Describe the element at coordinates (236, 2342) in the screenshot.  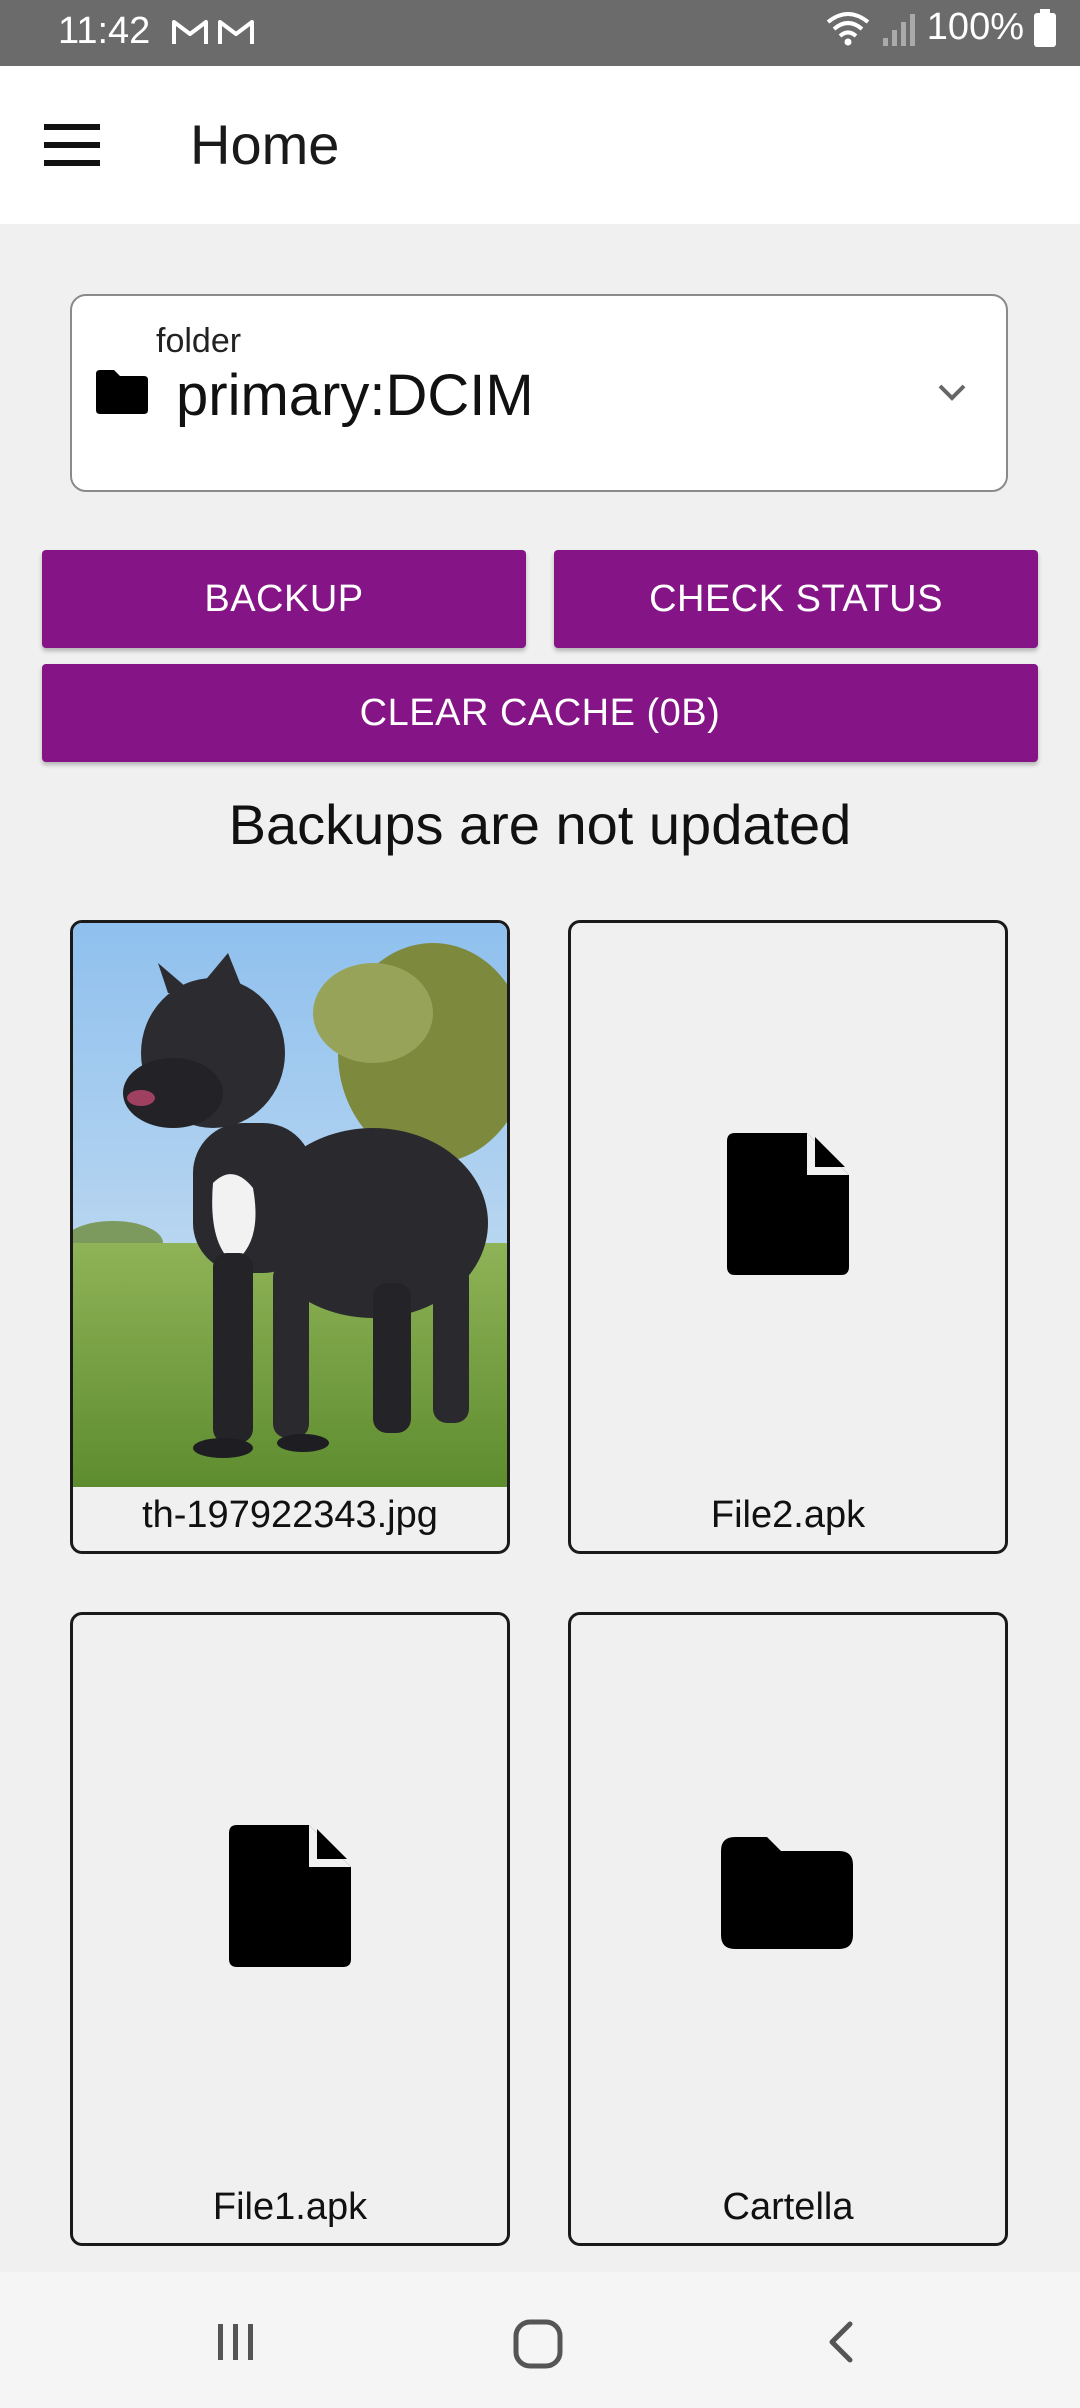
I see `recents-icon` at that location.